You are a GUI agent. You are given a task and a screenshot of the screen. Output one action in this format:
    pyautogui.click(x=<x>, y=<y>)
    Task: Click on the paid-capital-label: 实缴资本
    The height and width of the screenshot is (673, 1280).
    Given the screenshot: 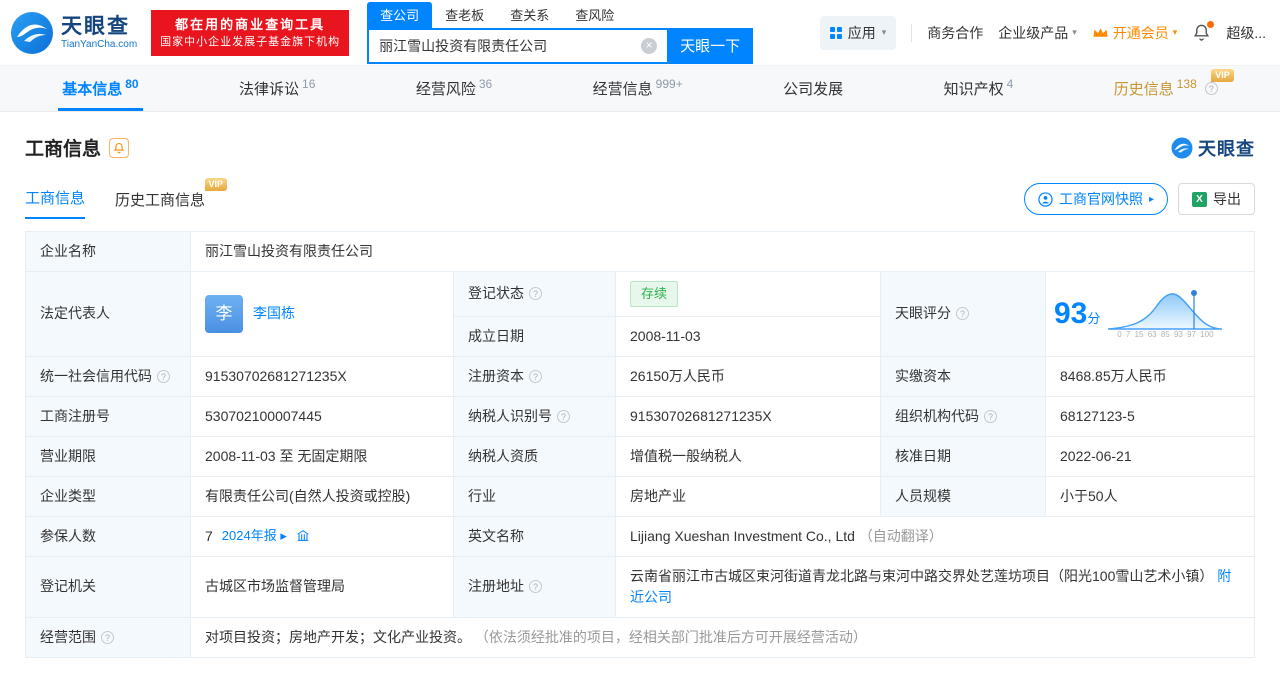 What is the action you would take?
    pyautogui.click(x=963, y=376)
    